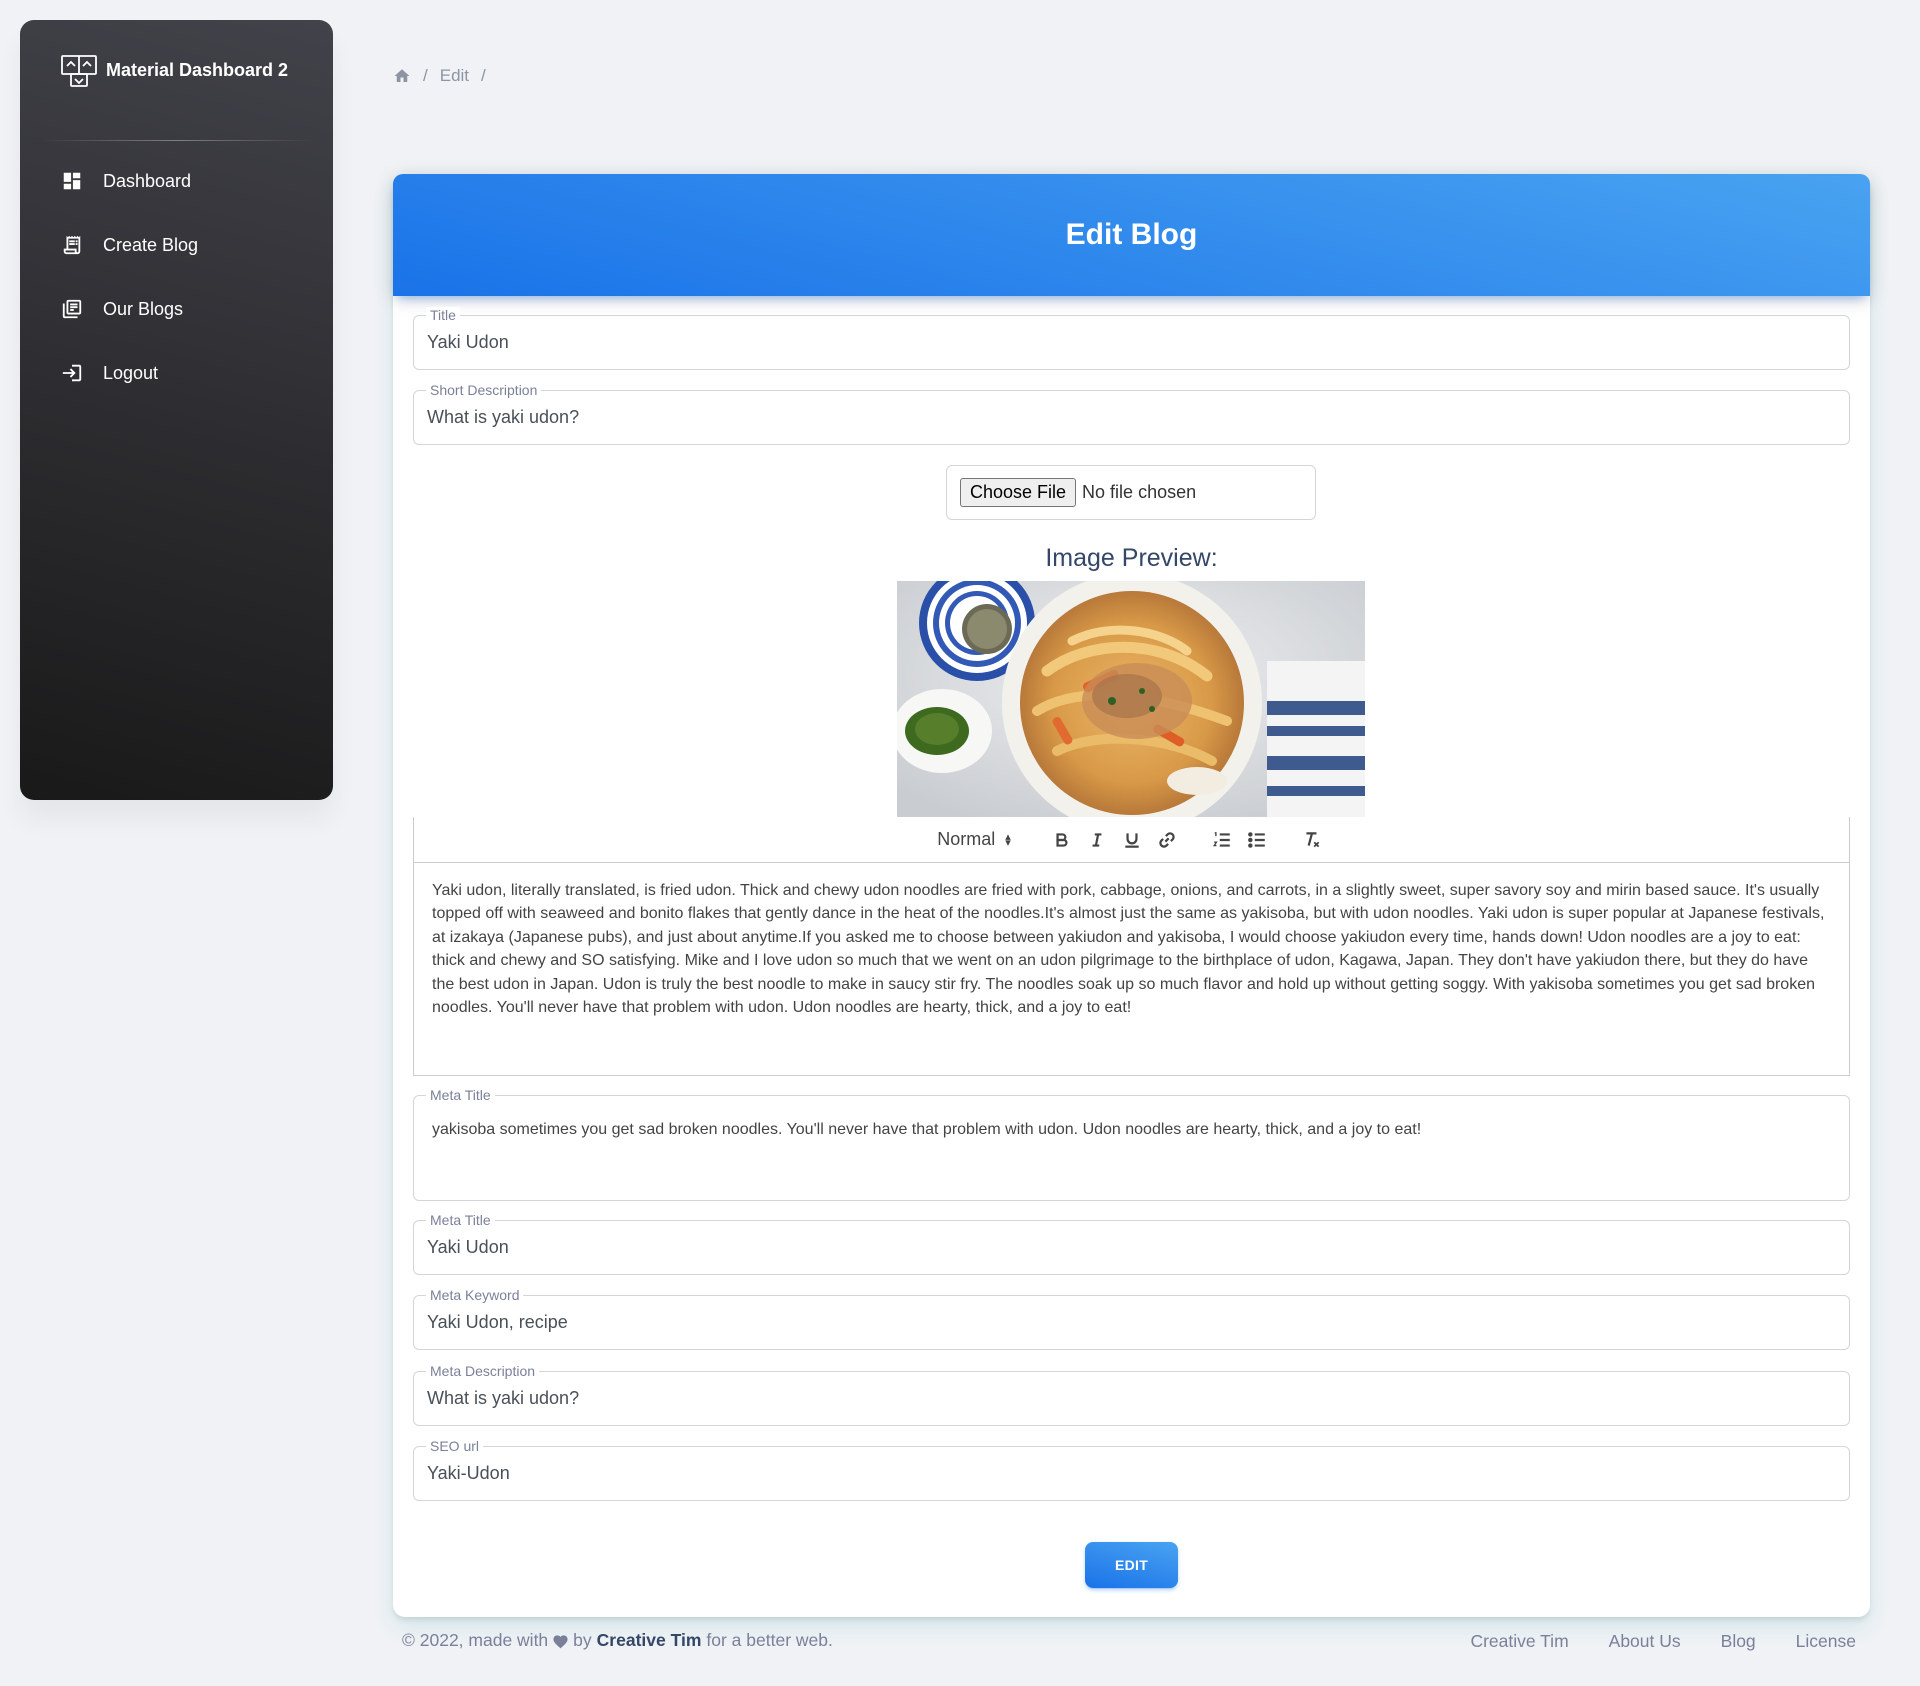 This screenshot has width=1920, height=1686. I want to click on yaki-udon-image, so click(1131, 699).